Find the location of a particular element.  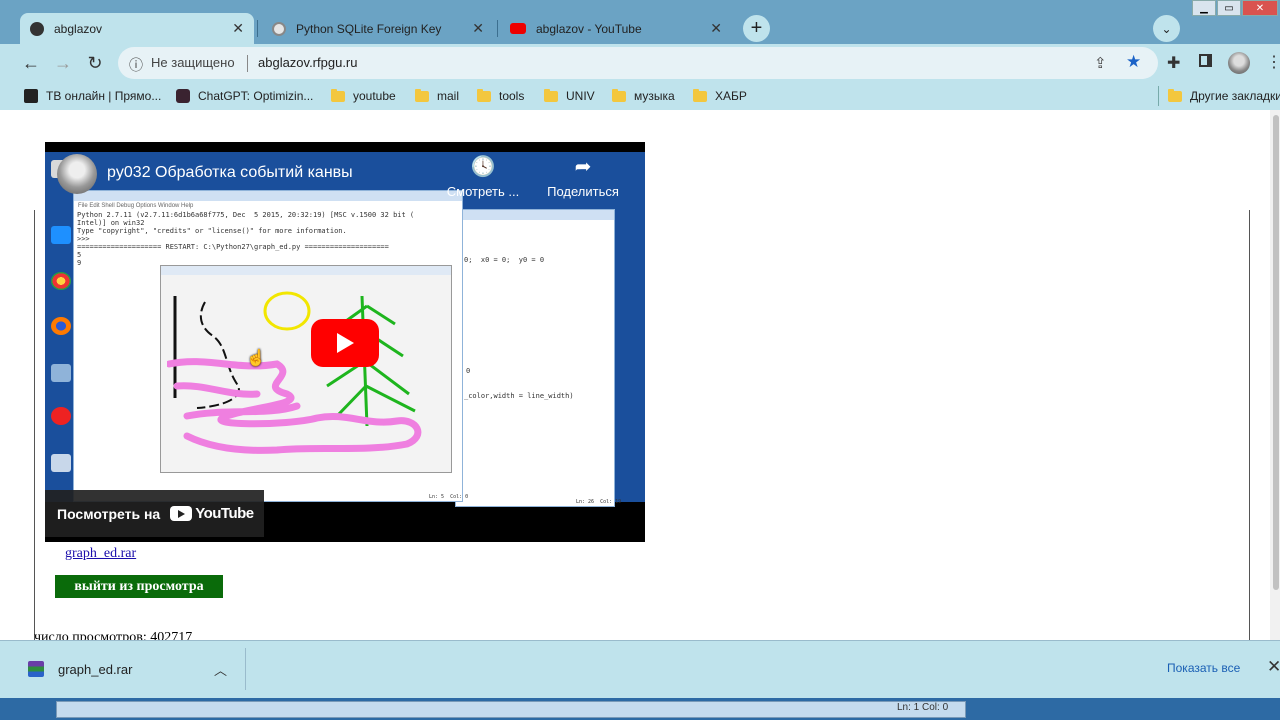

bookmark-label: UNIV is located at coordinates (580, 96).